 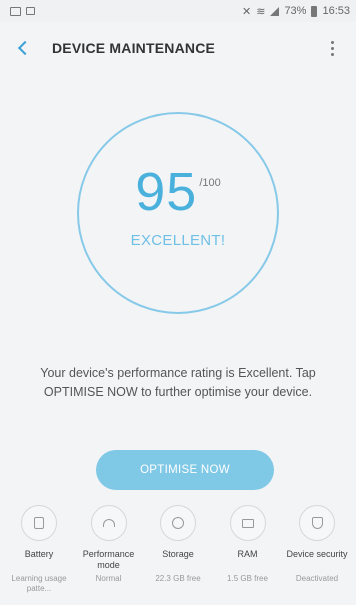 I want to click on performance-card-circle, so click(x=108, y=523).